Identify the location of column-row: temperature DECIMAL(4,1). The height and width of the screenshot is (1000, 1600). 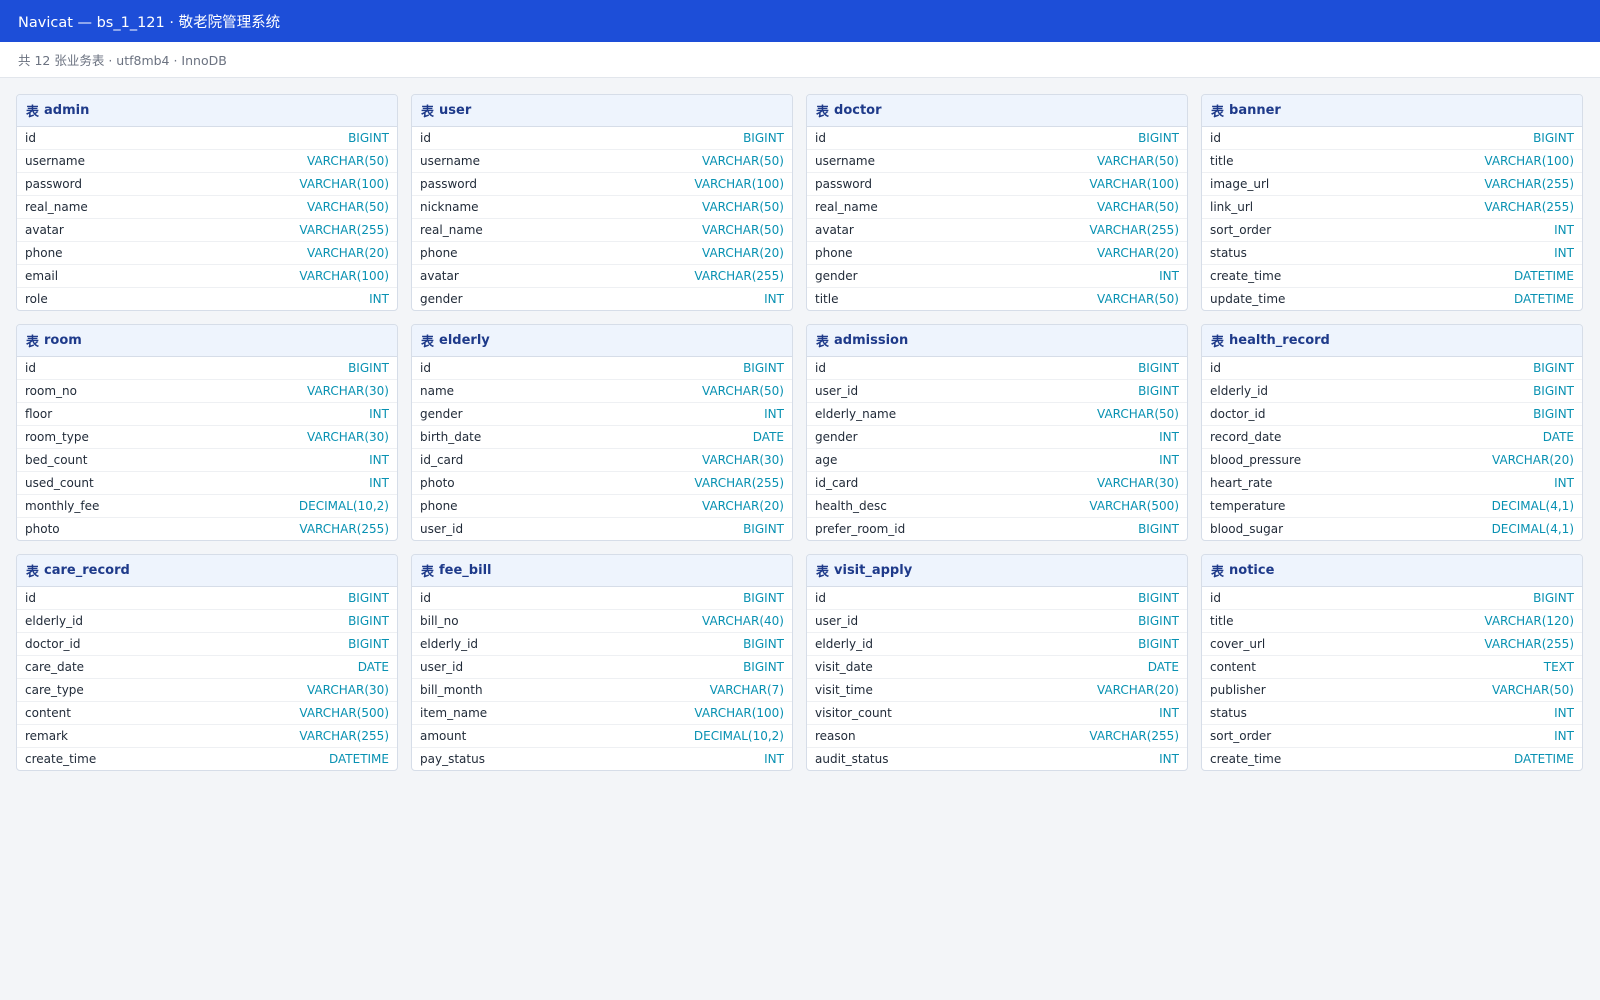
(1392, 506).